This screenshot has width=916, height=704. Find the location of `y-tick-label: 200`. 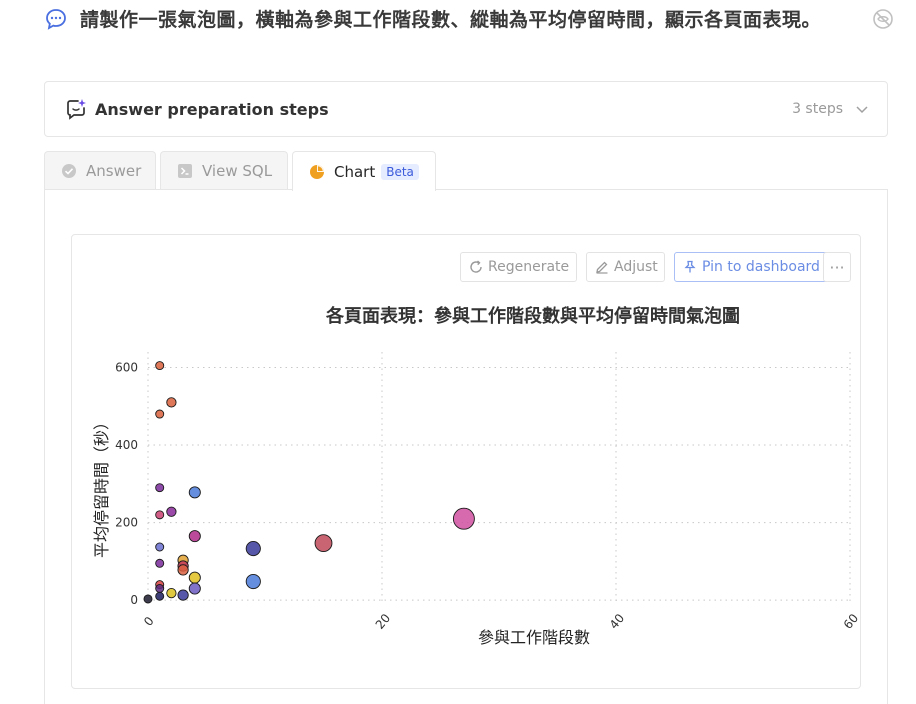

y-tick-label: 200 is located at coordinates (126, 523).